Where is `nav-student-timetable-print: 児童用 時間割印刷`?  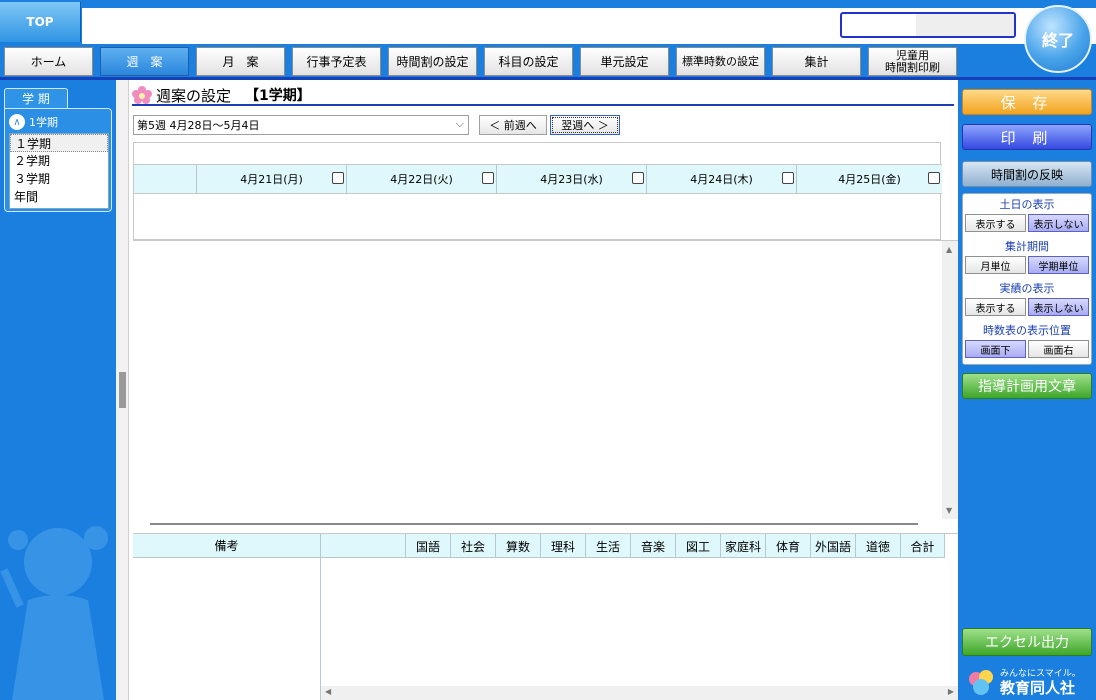
nav-student-timetable-print: 児童用 時間割印刷 is located at coordinates (912, 61).